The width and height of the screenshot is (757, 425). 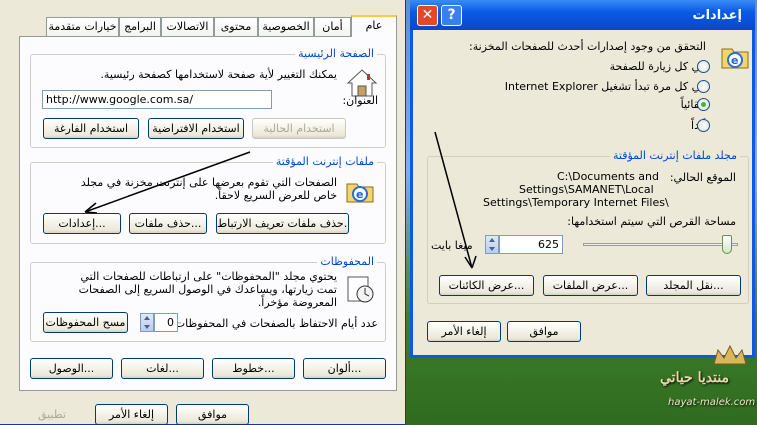 What do you see at coordinates (167, 182) in the screenshot?
I see `annotation-arrow-left` at bounding box center [167, 182].